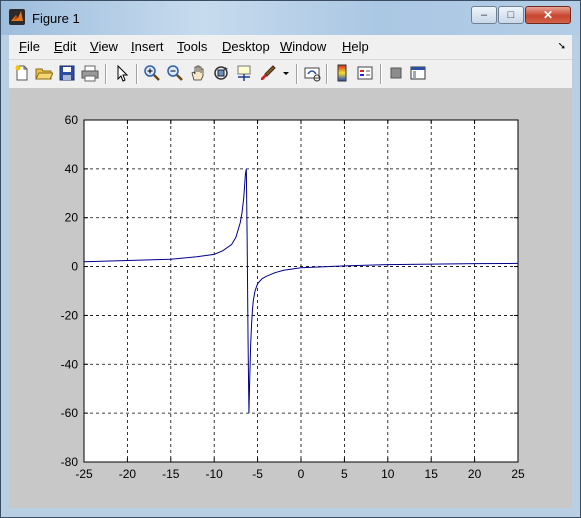  What do you see at coordinates (122, 73) in the screenshot?
I see `pointer-icon` at bounding box center [122, 73].